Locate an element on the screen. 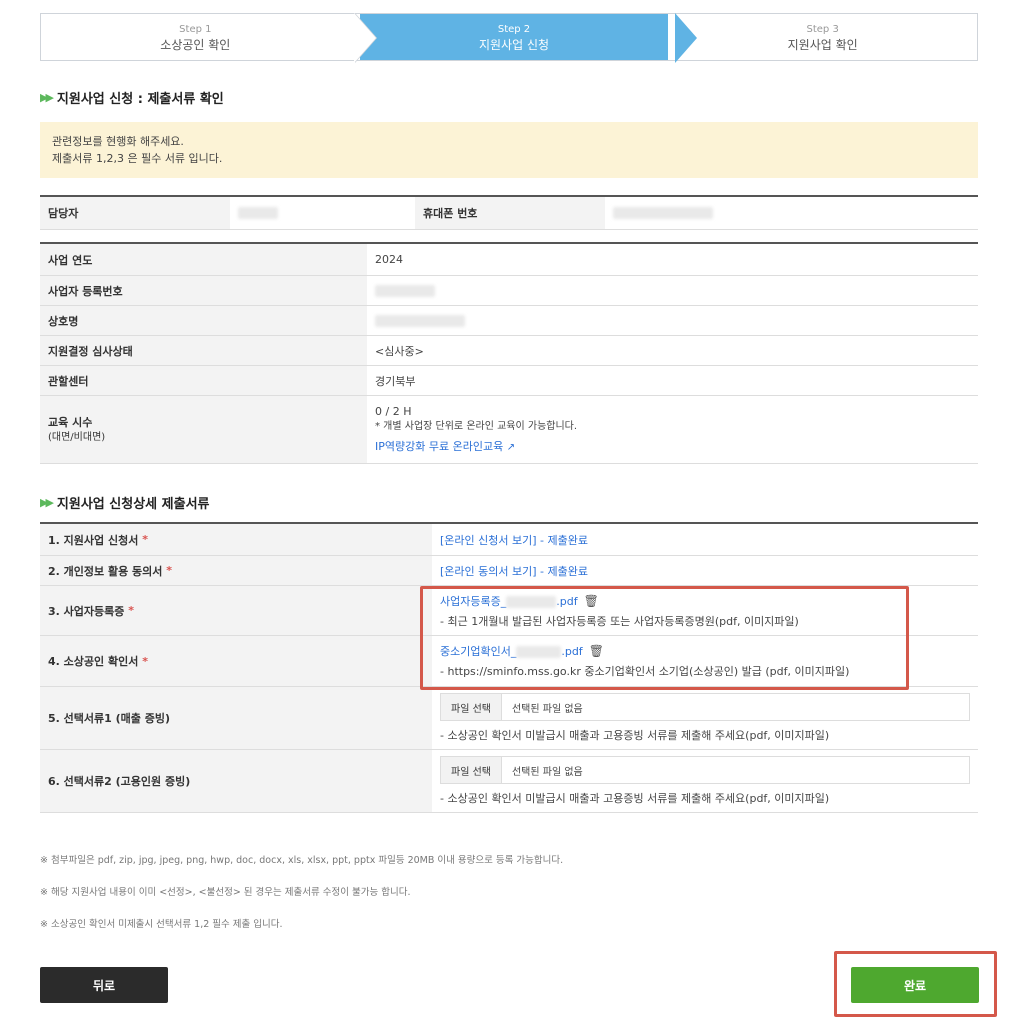 This screenshot has width=1024, height=1024. doc-row-2: 2. 개인정보 활용 동의서 * [온라인 동의서 보기] - 제출완료 is located at coordinates (509, 571).